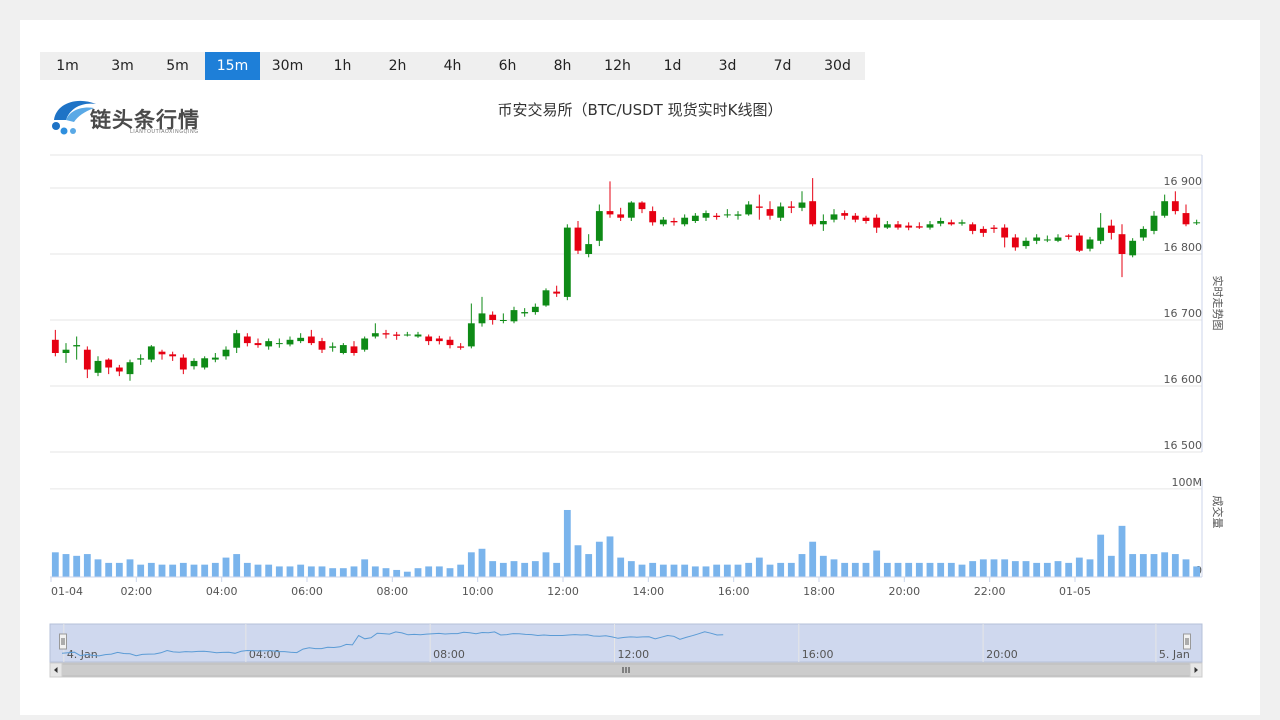  I want to click on navigator-left-handle, so click(63, 641).